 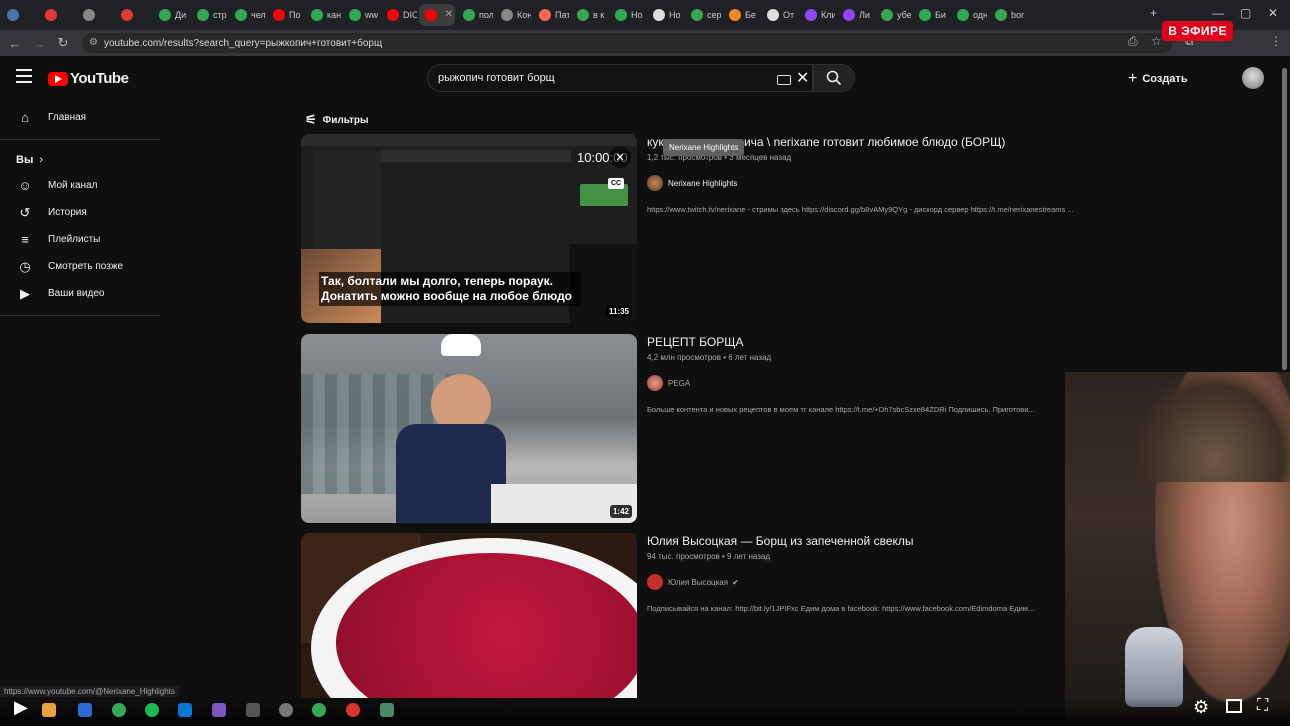 What do you see at coordinates (551, 15) in the screenshot?
I see `browser-tab: Пат` at bounding box center [551, 15].